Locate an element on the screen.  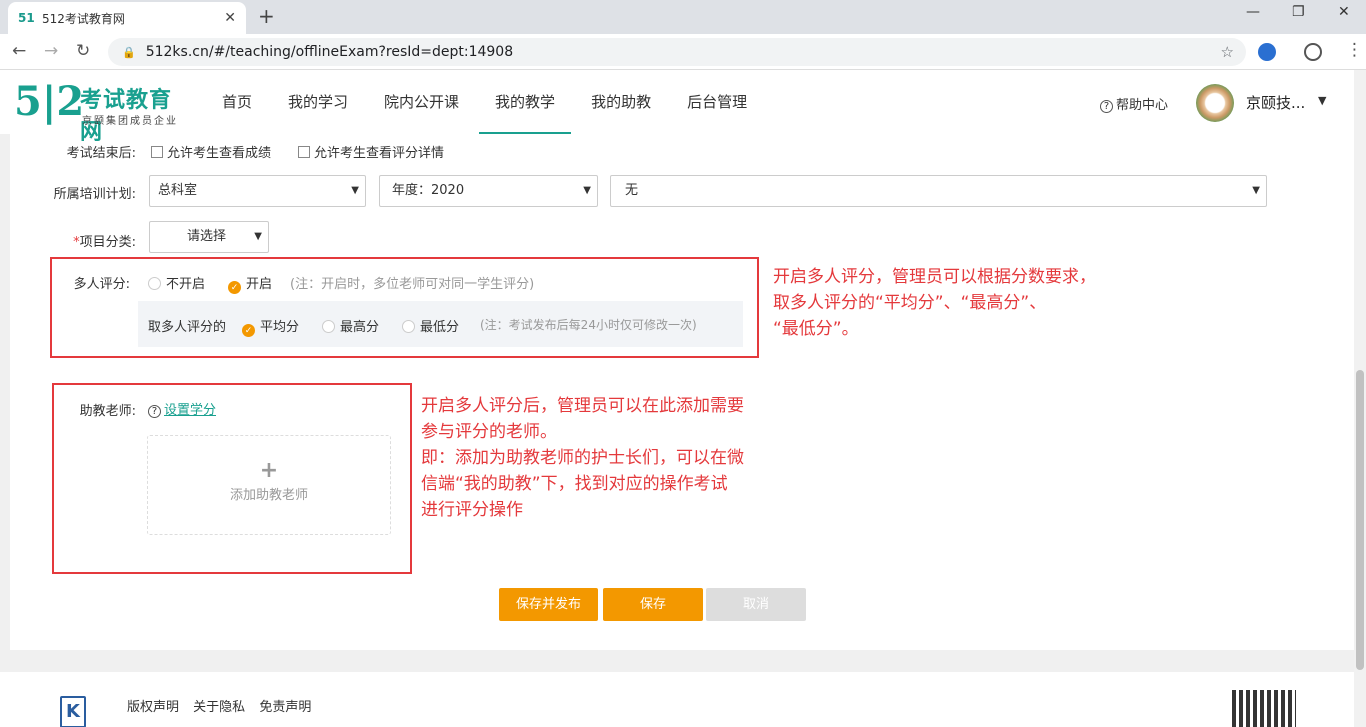
add-assistant-label: 添加助教老师 is located at coordinates (268, 495).